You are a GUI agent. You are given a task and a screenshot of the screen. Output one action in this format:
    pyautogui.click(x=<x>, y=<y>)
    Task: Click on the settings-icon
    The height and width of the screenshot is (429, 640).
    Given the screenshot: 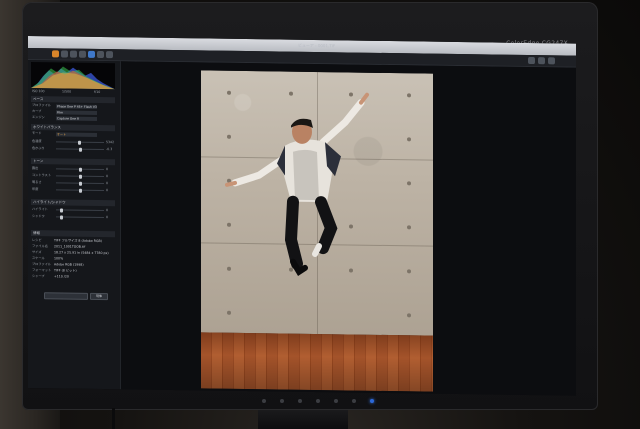 What is the action you would take?
    pyautogui.click(x=109, y=55)
    